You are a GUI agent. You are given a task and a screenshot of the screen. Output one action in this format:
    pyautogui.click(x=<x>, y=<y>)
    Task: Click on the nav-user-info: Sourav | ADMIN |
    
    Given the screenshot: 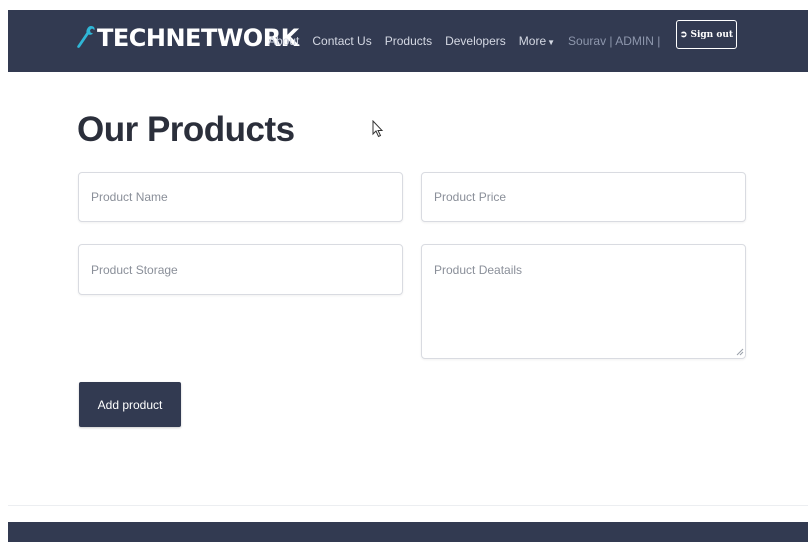 What is the action you would take?
    pyautogui.click(x=614, y=41)
    